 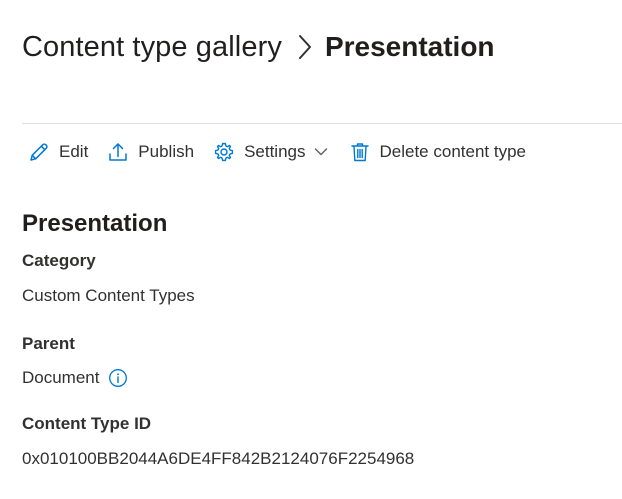 What do you see at coordinates (118, 378) in the screenshot?
I see `info-icon` at bounding box center [118, 378].